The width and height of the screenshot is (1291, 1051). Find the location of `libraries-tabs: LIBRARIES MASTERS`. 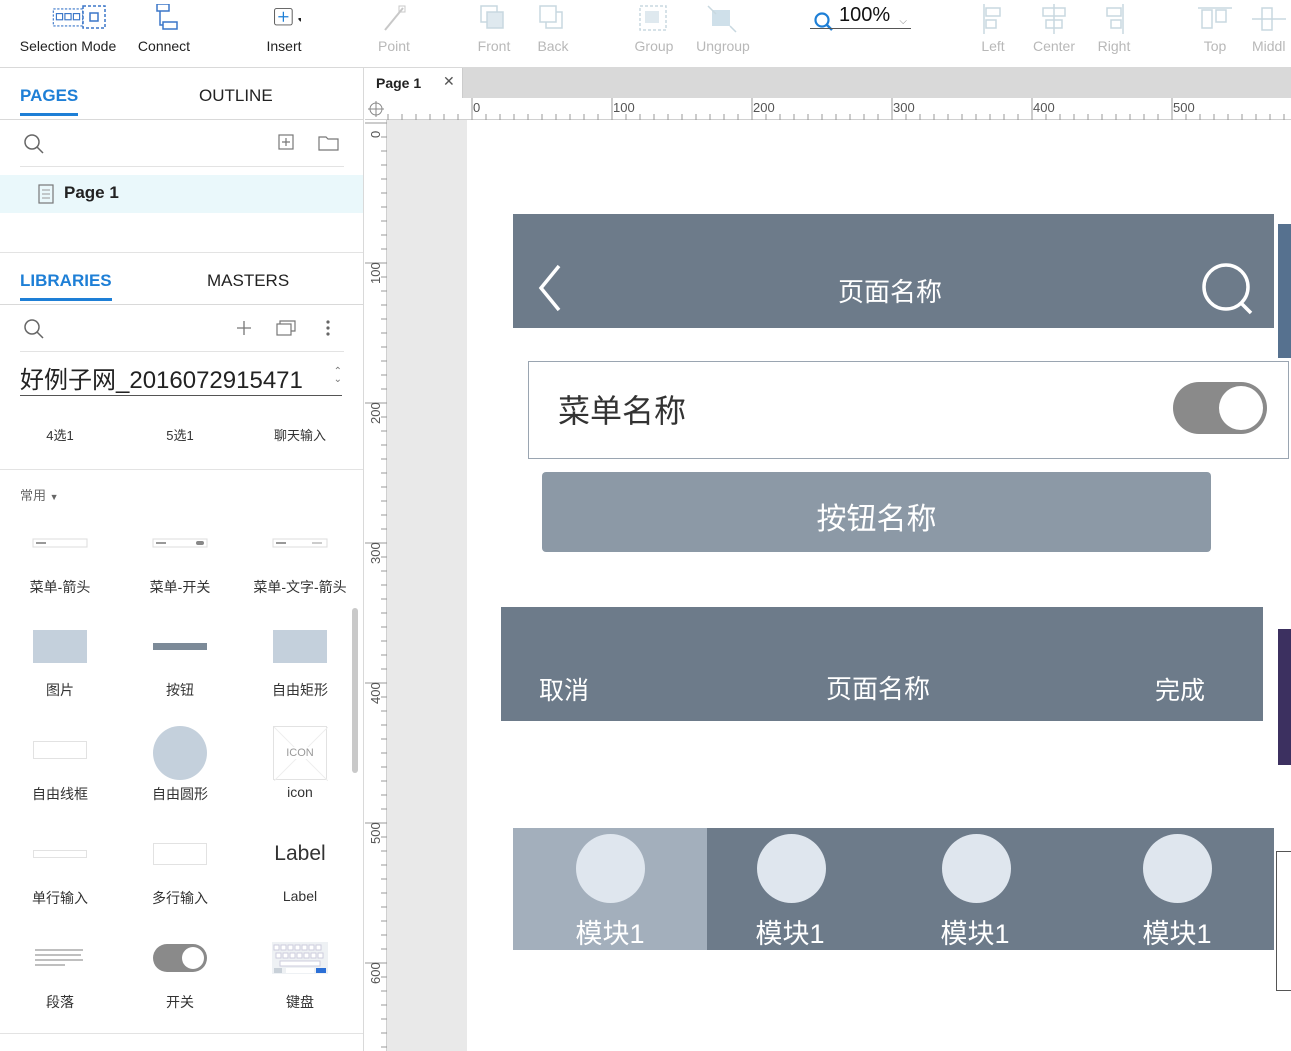

libraries-tabs: LIBRARIES MASTERS is located at coordinates (182, 279).